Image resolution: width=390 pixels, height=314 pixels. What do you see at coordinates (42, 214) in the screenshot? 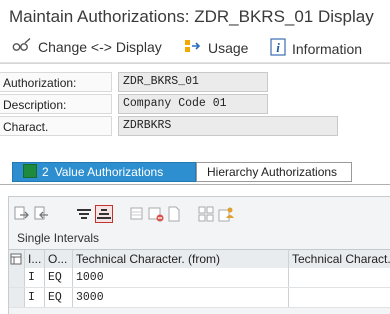
I see `deselect-all-icon` at bounding box center [42, 214].